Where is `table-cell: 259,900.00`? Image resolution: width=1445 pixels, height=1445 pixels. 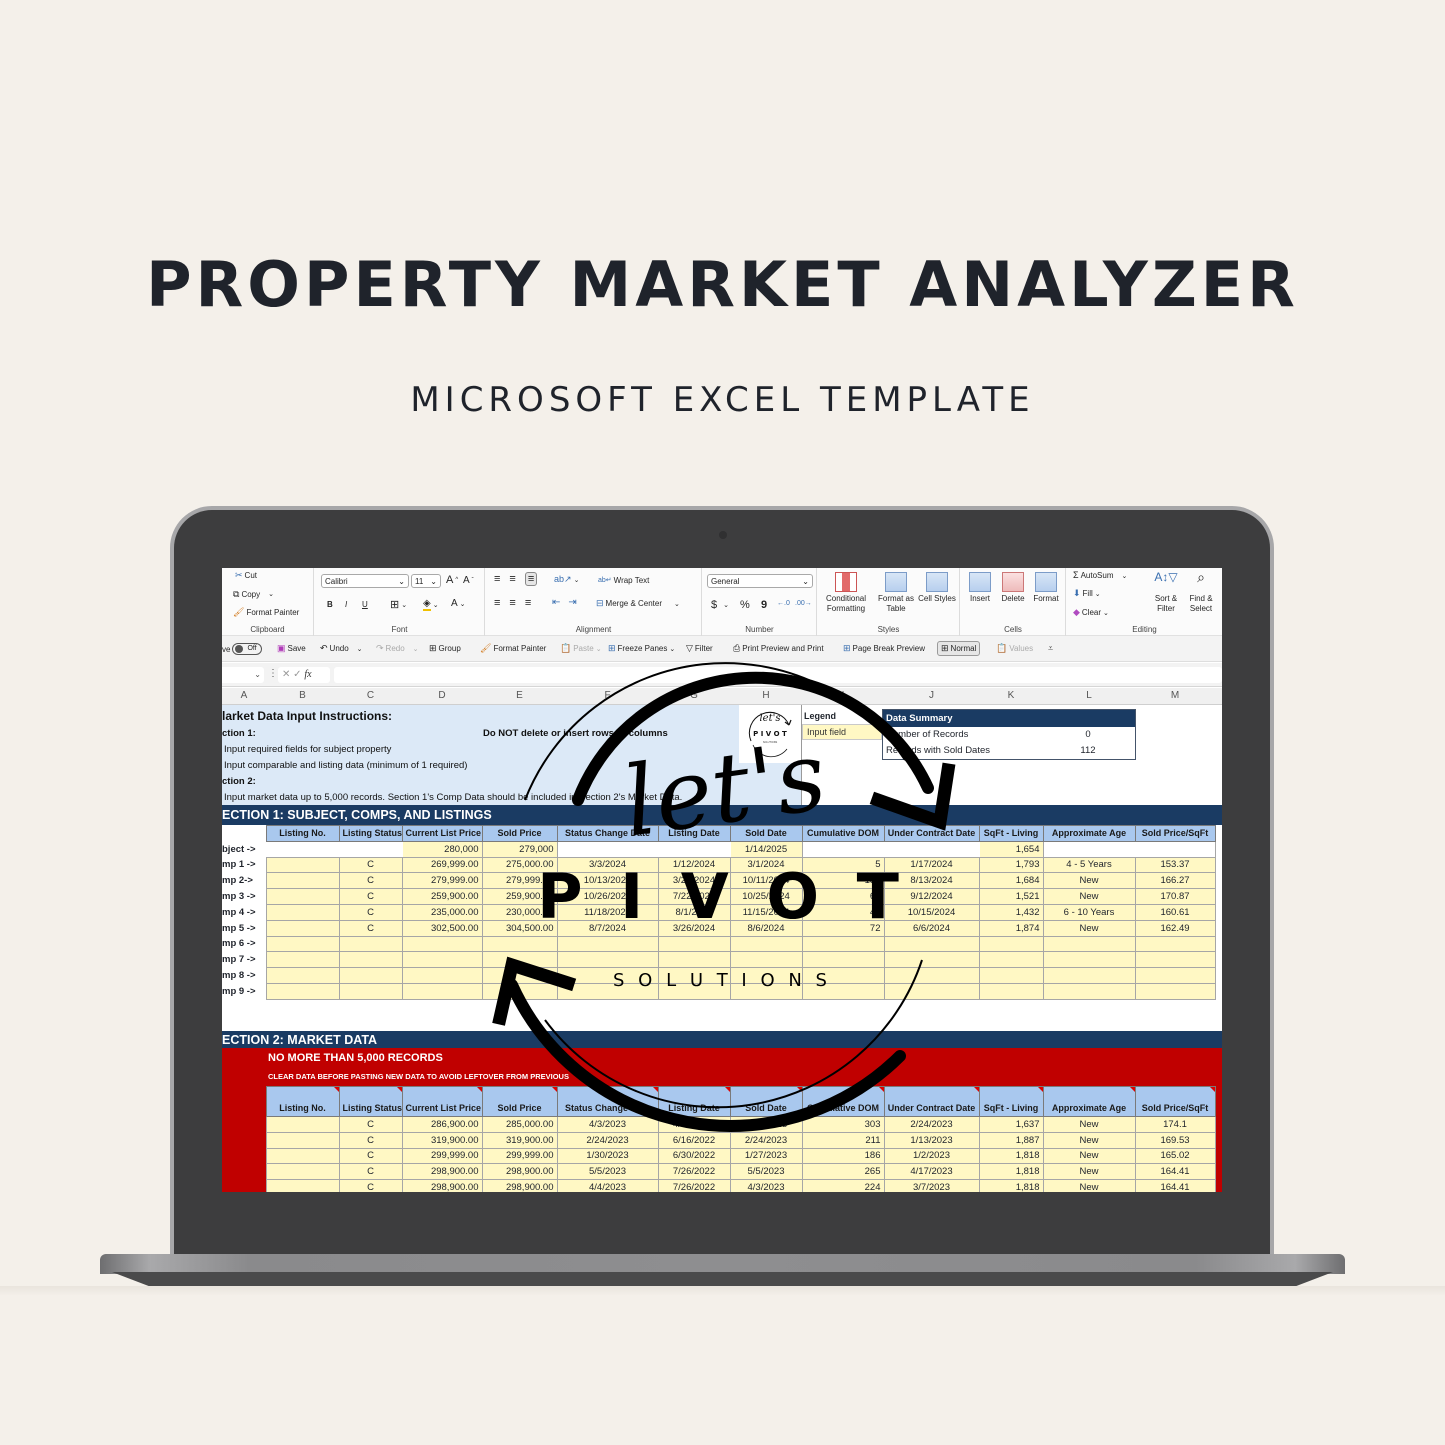 table-cell: 259,900.00 is located at coordinates (442, 896).